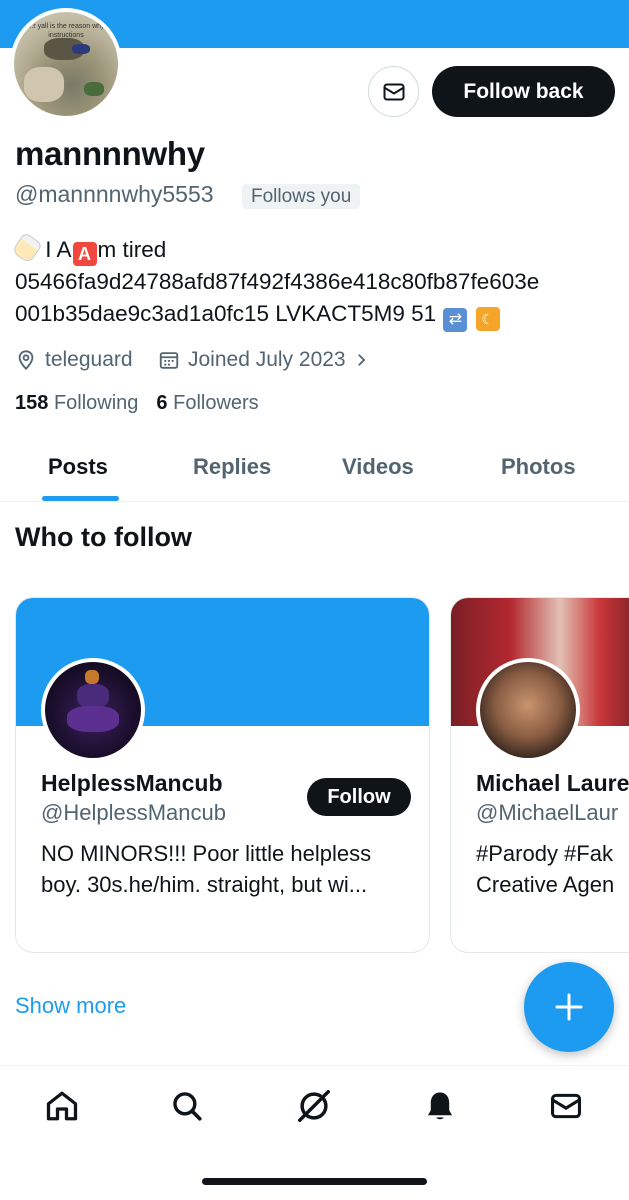 The image size is (629, 1200). I want to click on follow-back-button: Follow back, so click(523, 91).